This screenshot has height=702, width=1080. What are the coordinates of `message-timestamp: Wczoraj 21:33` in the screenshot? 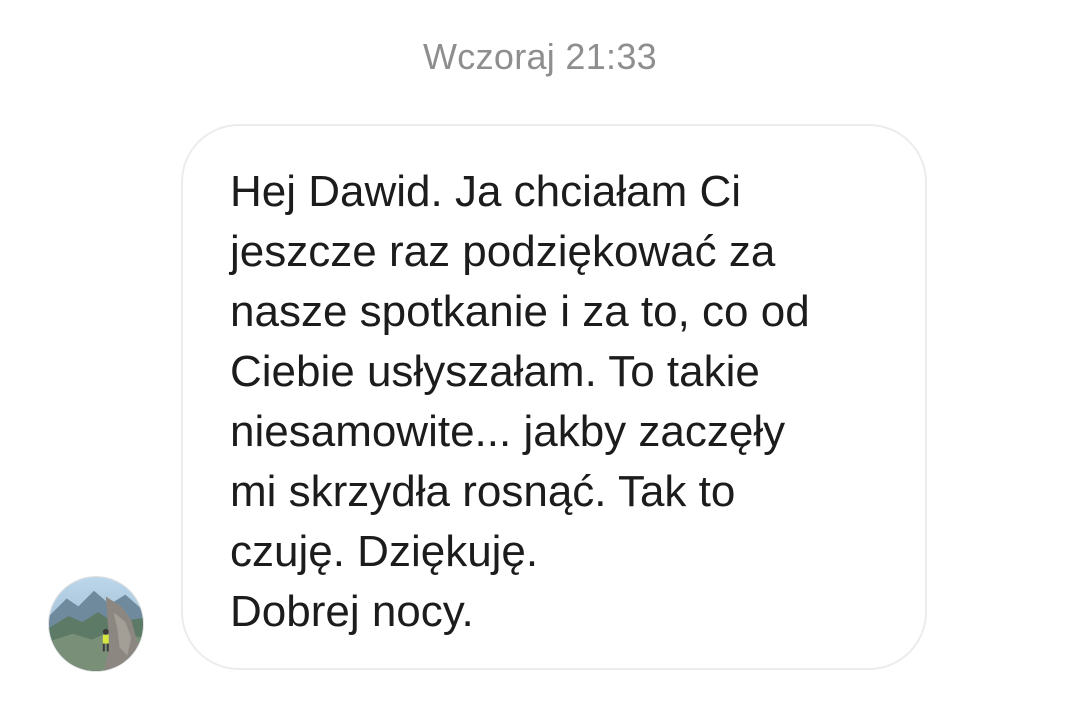 It's located at (540, 56).